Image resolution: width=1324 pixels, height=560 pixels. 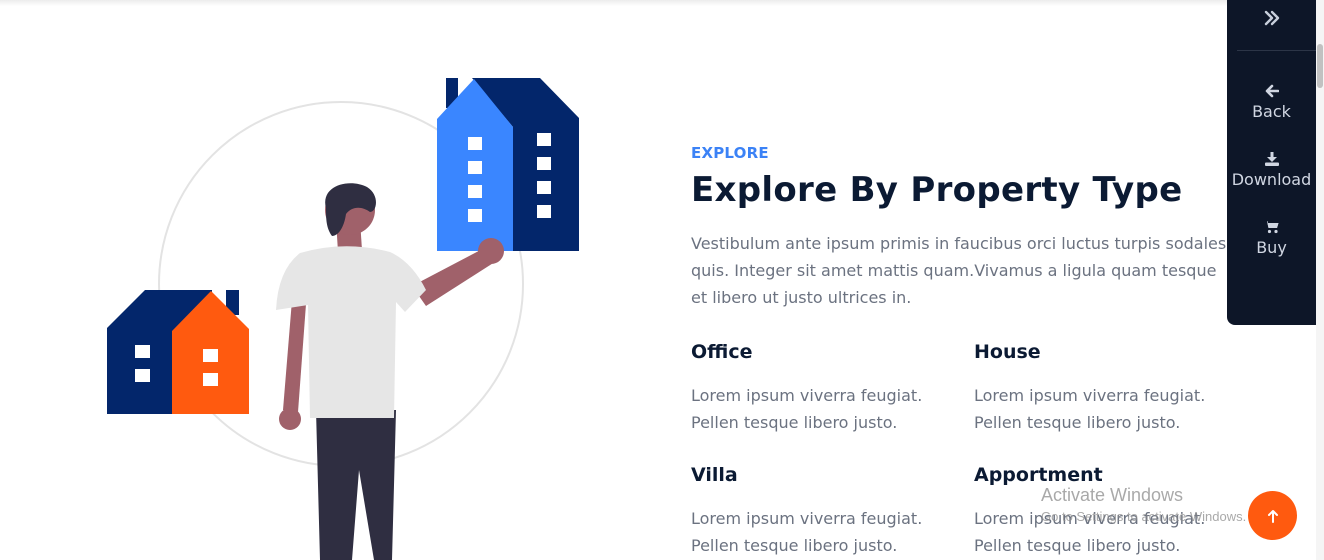 What do you see at coordinates (1271, 247) in the screenshot?
I see `buy-label: Buy` at bounding box center [1271, 247].